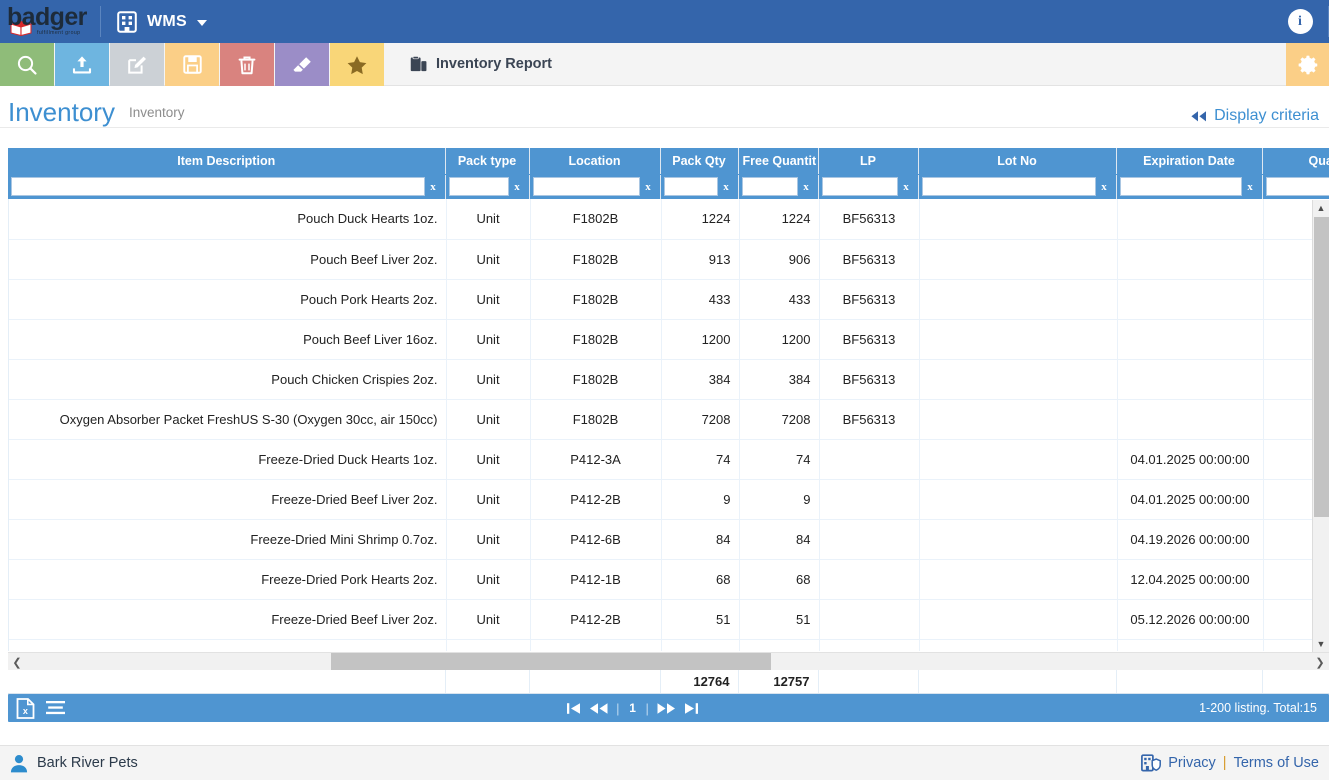 Image resolution: width=1329 pixels, height=780 pixels. What do you see at coordinates (574, 708) in the screenshot?
I see `first-page-button` at bounding box center [574, 708].